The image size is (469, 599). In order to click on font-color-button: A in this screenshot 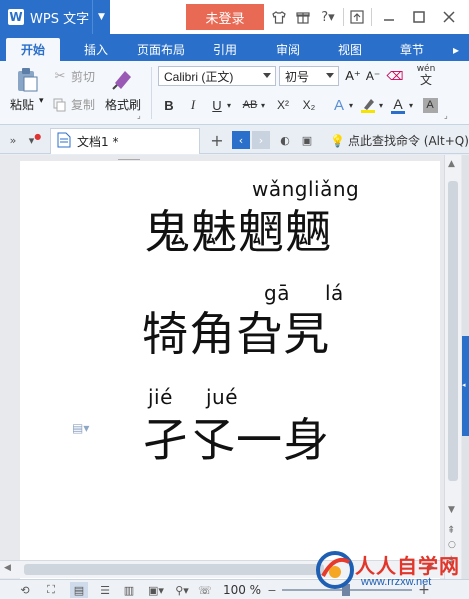, I will do `click(398, 105)`.